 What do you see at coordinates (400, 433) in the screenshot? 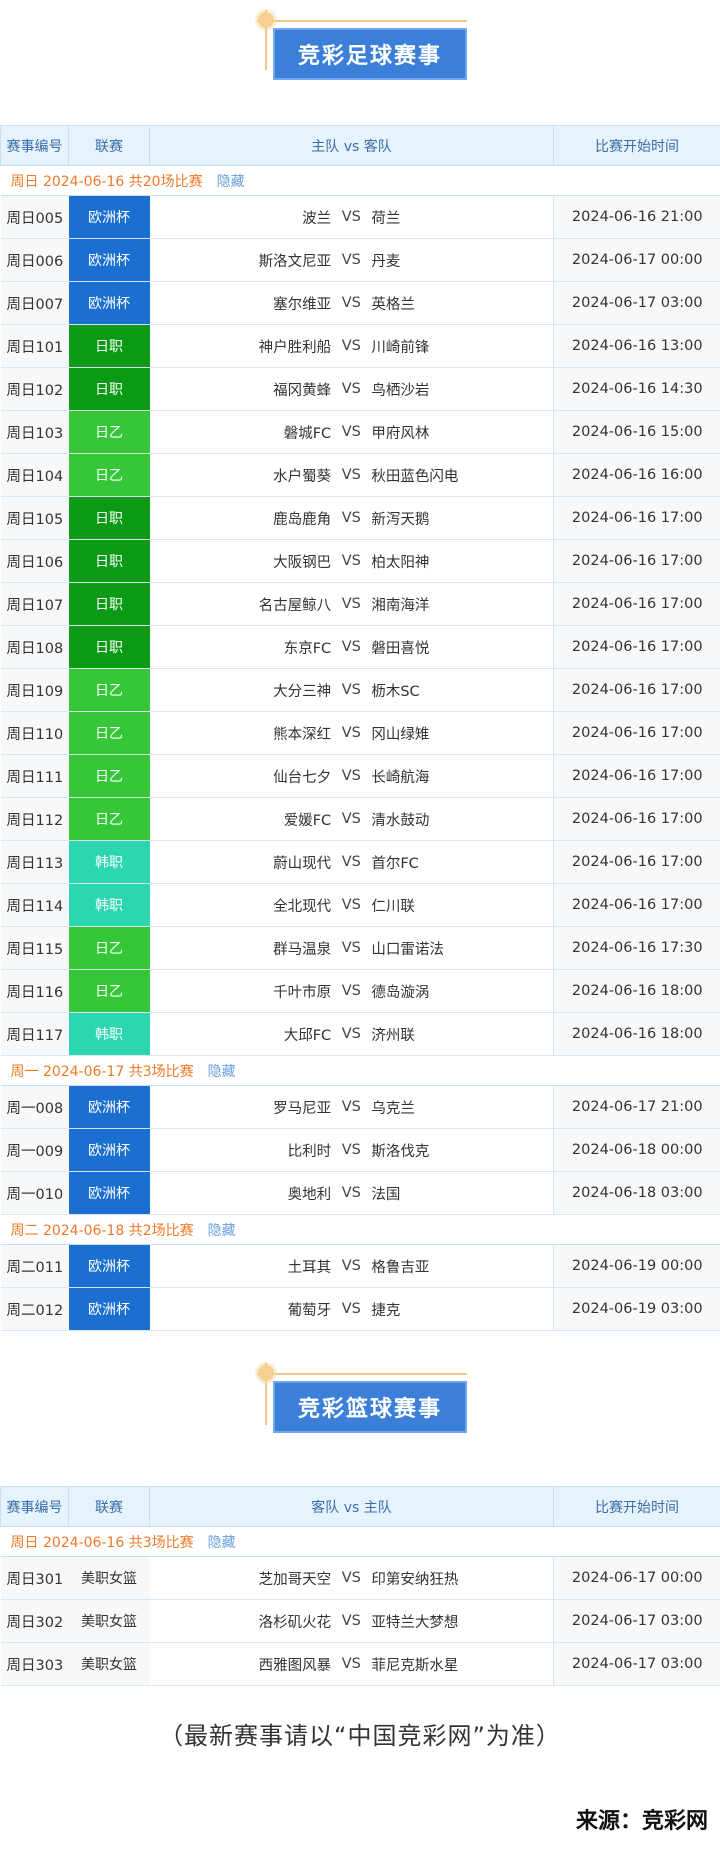
I see `team-right: 甲府风林` at bounding box center [400, 433].